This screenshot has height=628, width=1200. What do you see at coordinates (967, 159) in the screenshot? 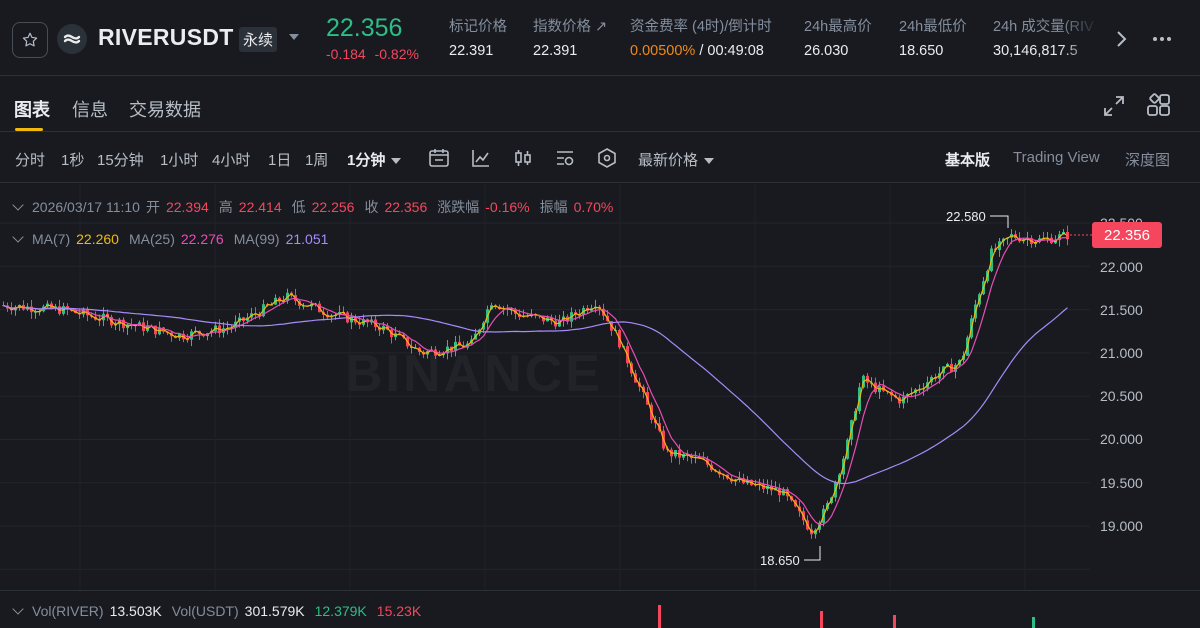
I see `view-basic: 基本版` at bounding box center [967, 159].